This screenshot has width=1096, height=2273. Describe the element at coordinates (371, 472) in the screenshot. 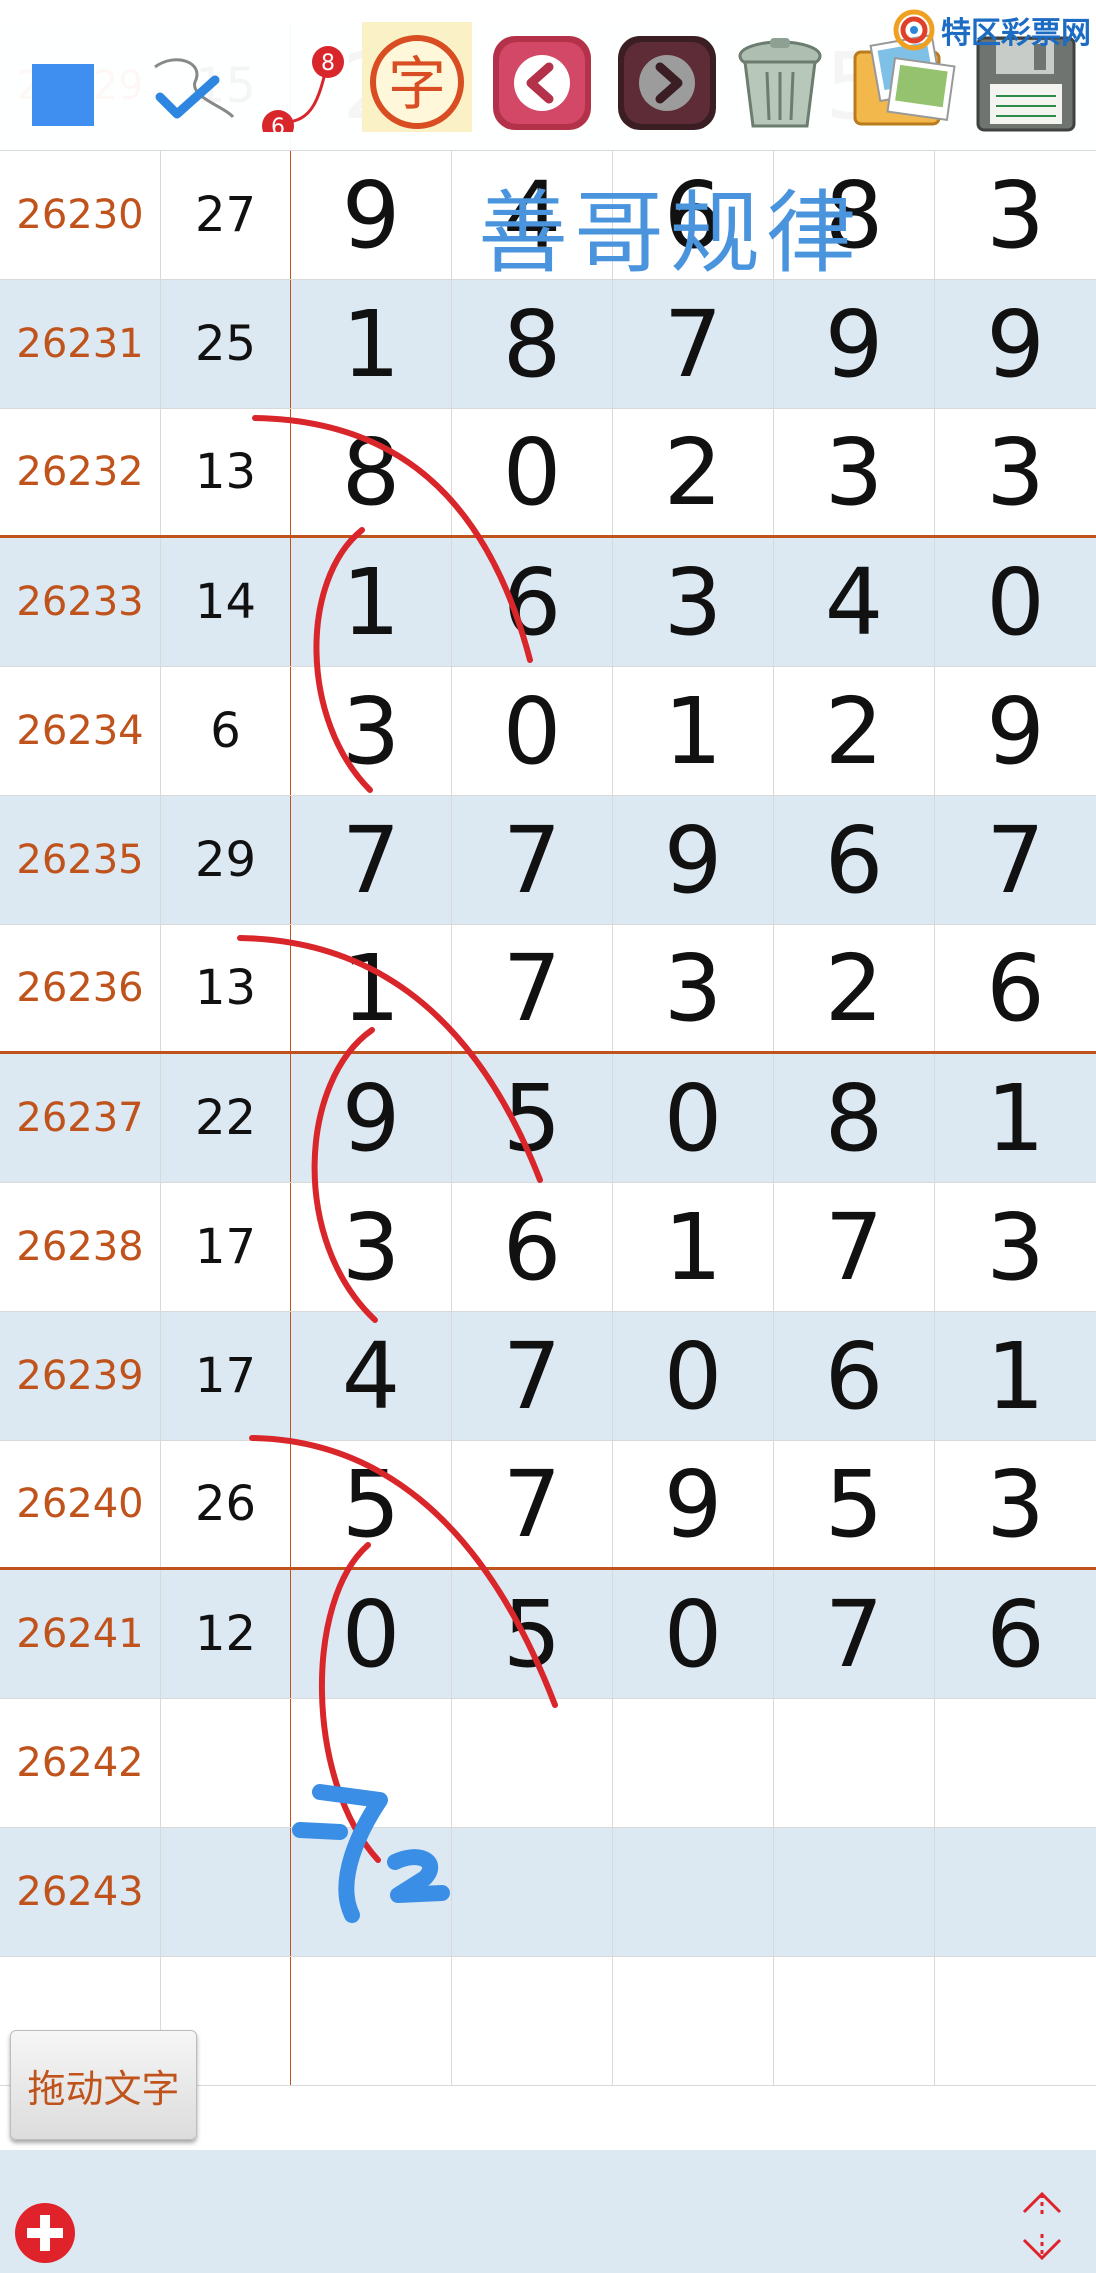

I see `digit-cell-1: 8` at that location.